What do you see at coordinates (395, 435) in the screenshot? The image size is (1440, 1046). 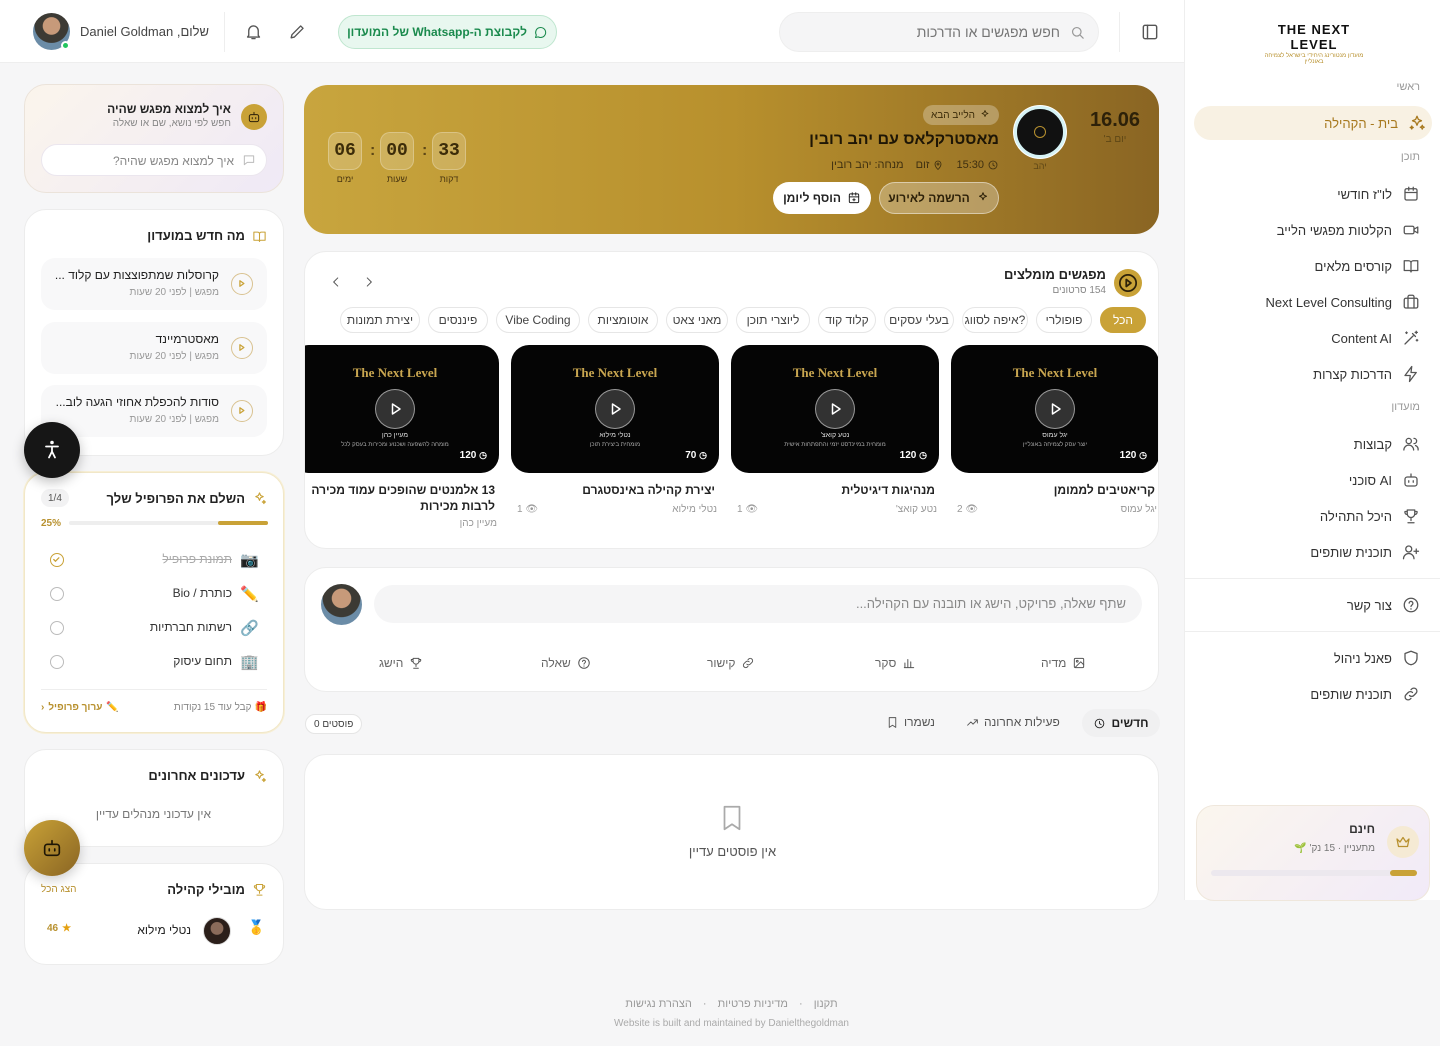 I see `video-host: מעיין כהן` at bounding box center [395, 435].